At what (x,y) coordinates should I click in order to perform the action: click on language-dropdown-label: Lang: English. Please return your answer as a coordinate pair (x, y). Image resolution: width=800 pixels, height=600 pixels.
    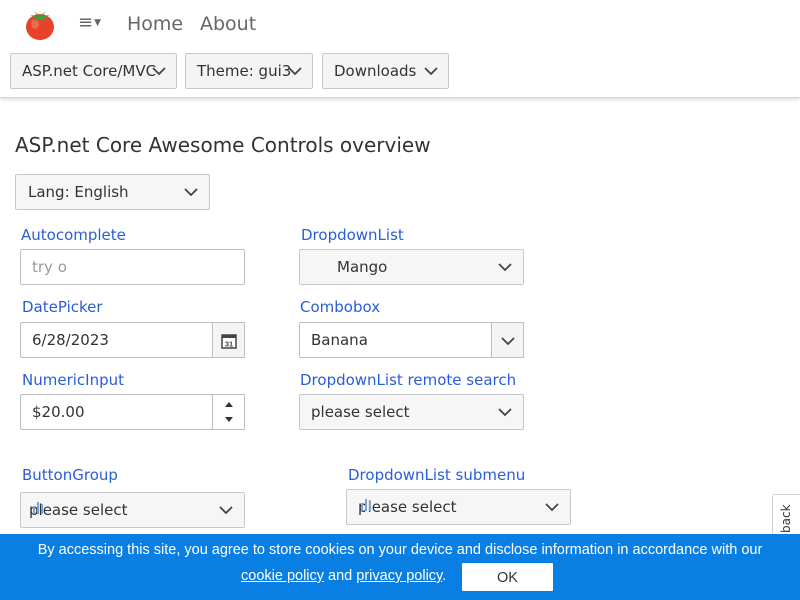
    Looking at the image, I should click on (78, 192).